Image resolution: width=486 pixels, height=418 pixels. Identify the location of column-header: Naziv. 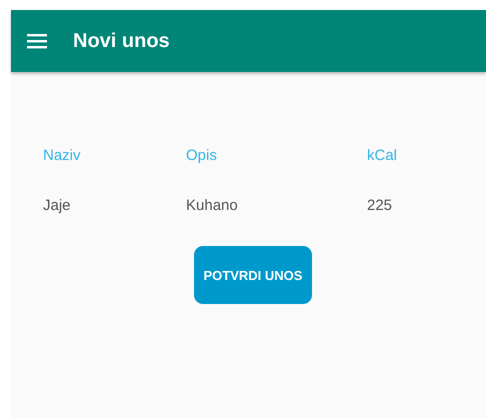
(62, 156).